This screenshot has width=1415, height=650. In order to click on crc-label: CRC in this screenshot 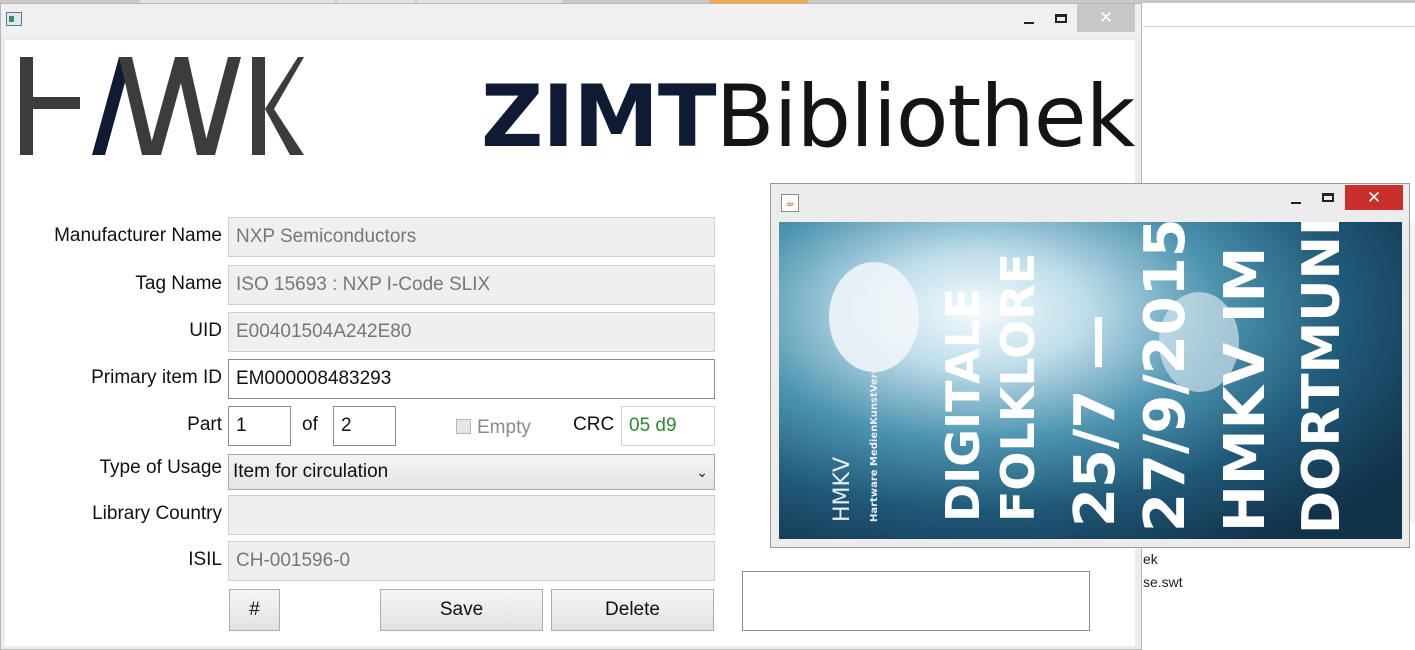, I will do `click(594, 424)`.